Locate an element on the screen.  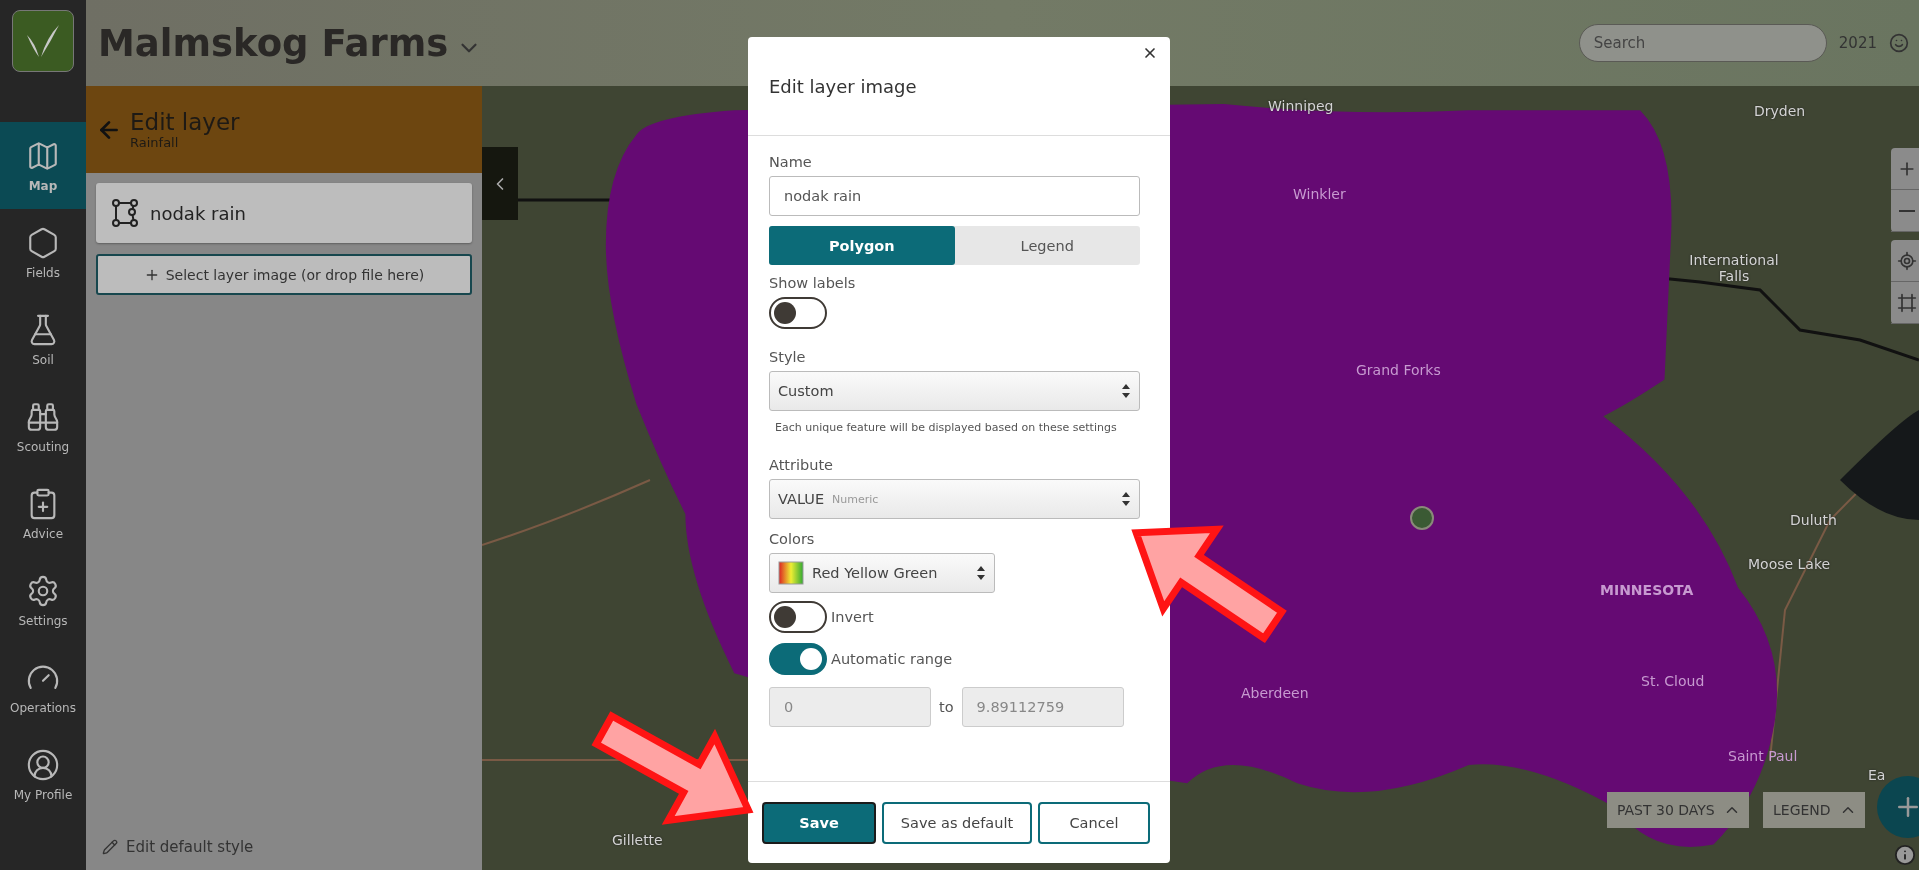
map-toggle-button: PAST 30 DAYS is located at coordinates (1678, 810).